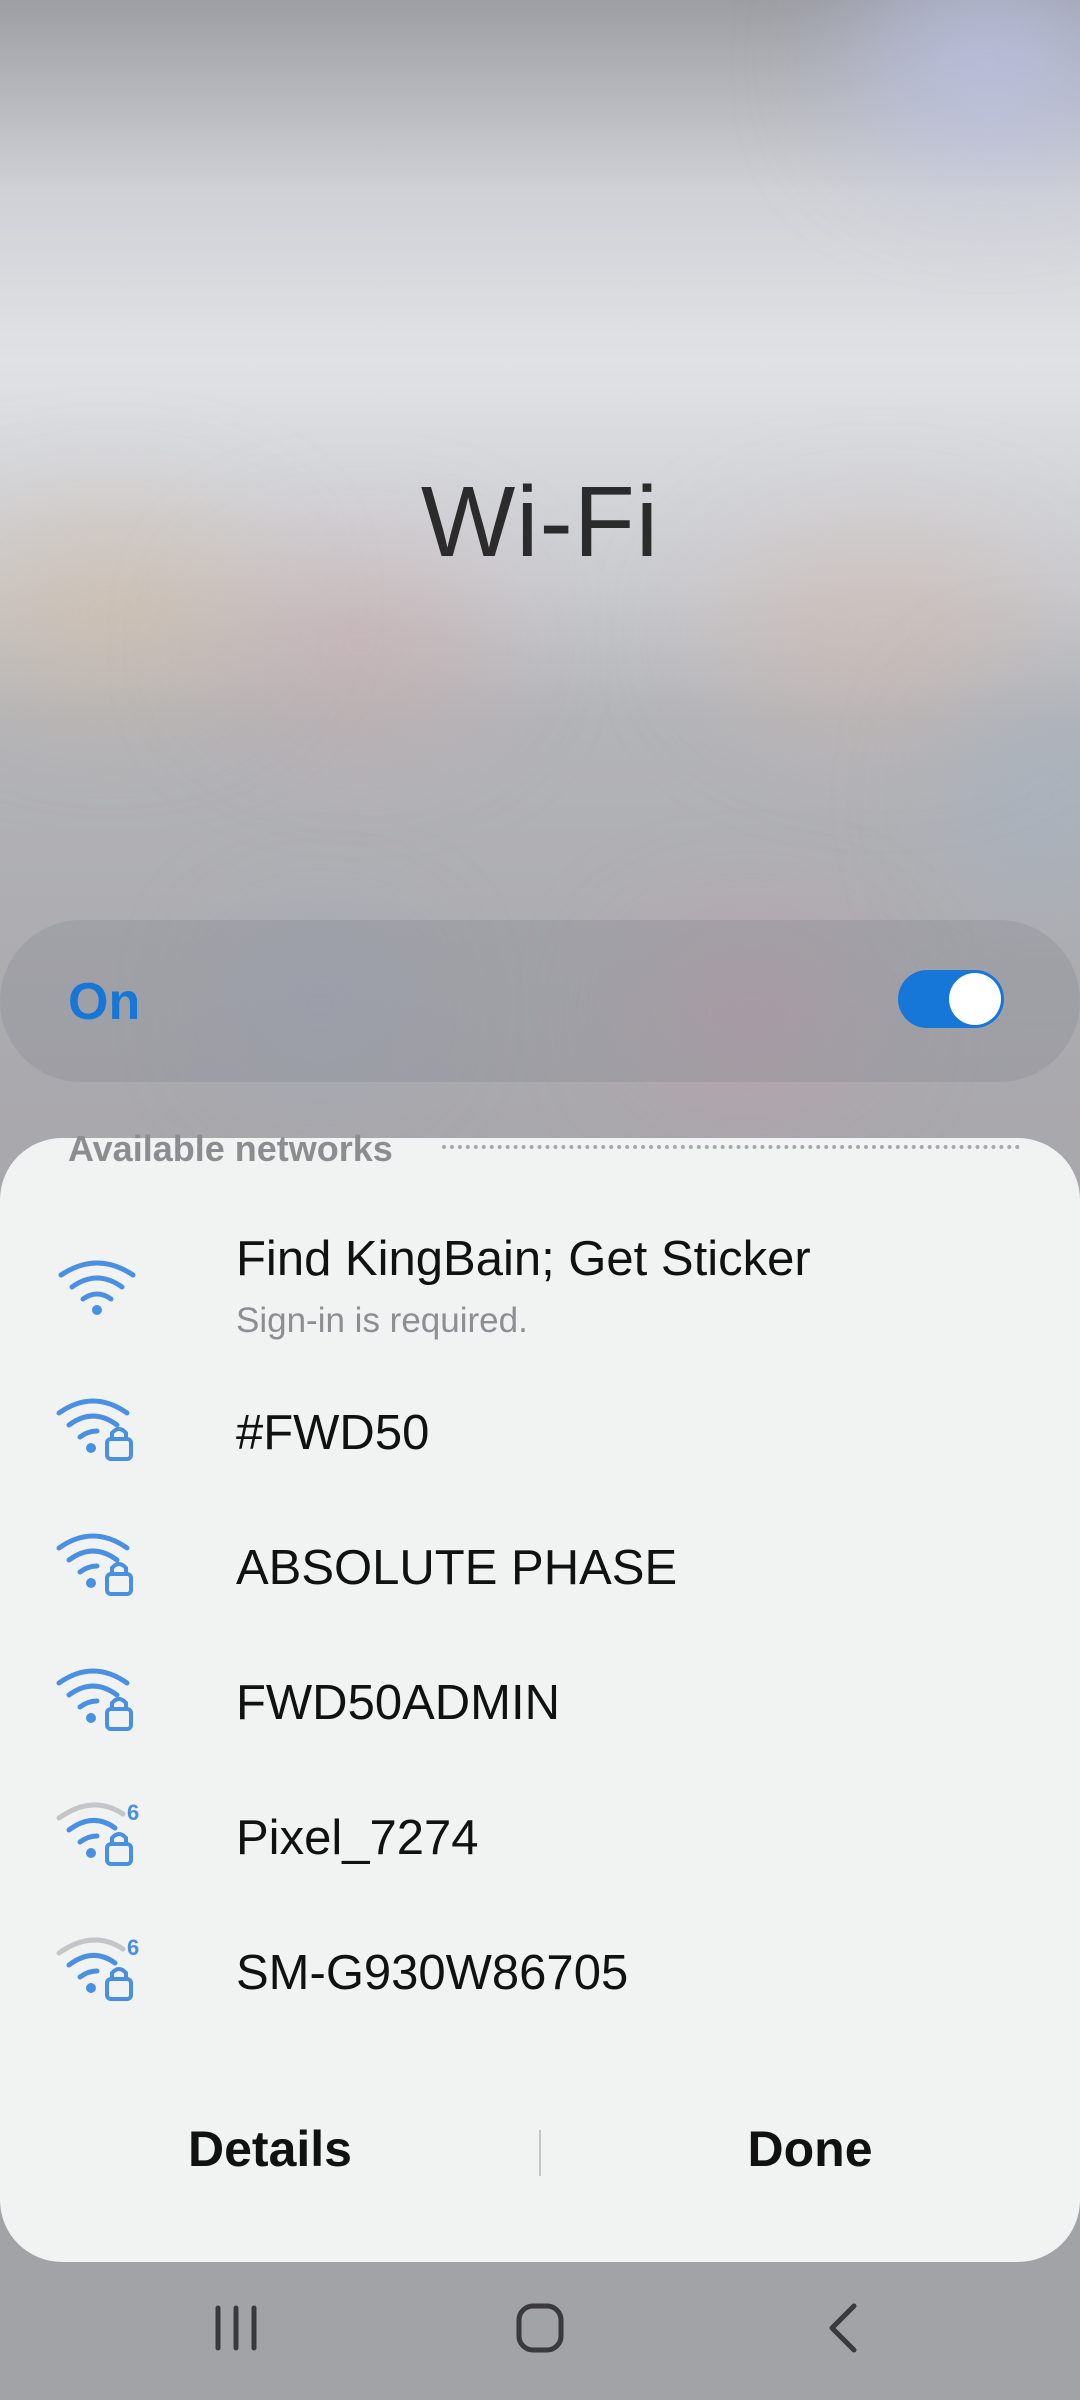 The width and height of the screenshot is (1080, 2400). I want to click on wifi-open-icon, so click(97, 1287).